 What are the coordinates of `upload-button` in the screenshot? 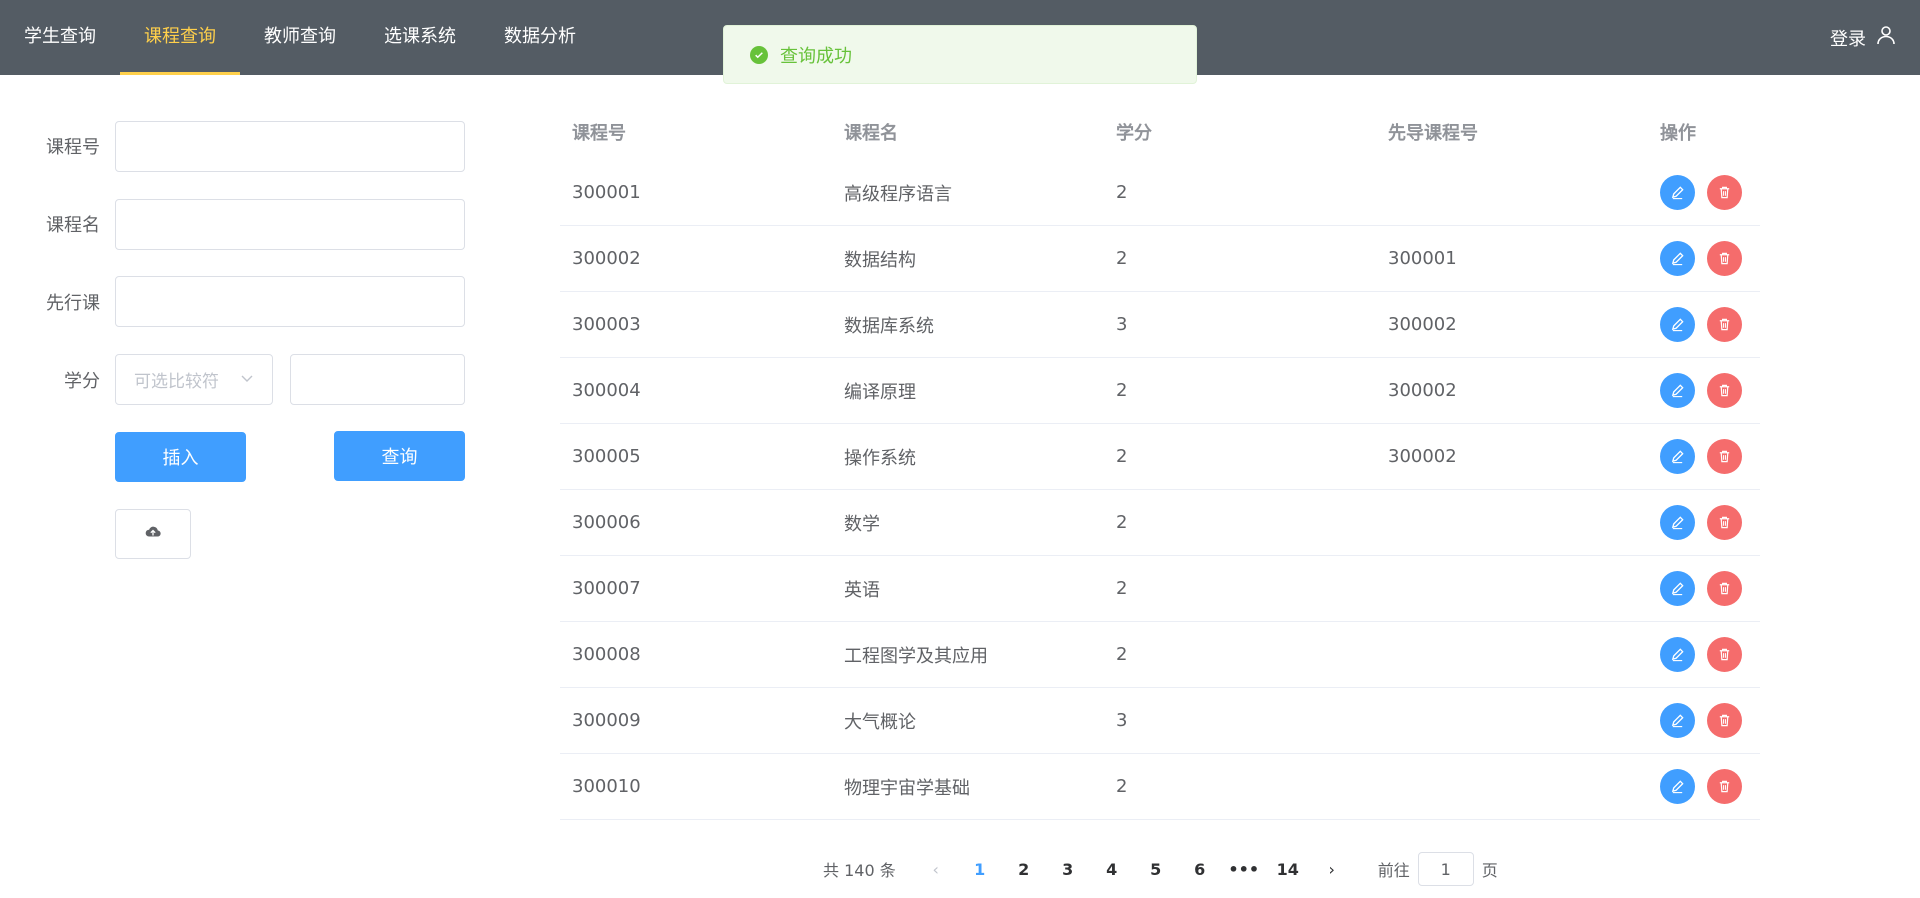 It's located at (153, 534).